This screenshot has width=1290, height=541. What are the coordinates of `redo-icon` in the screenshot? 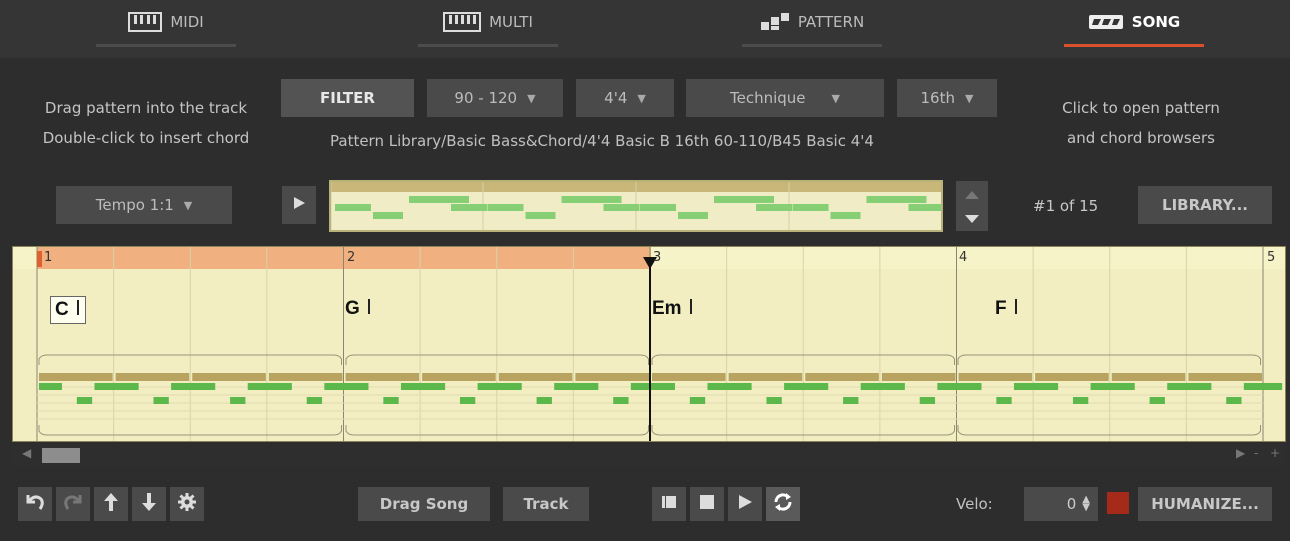 It's located at (73, 504).